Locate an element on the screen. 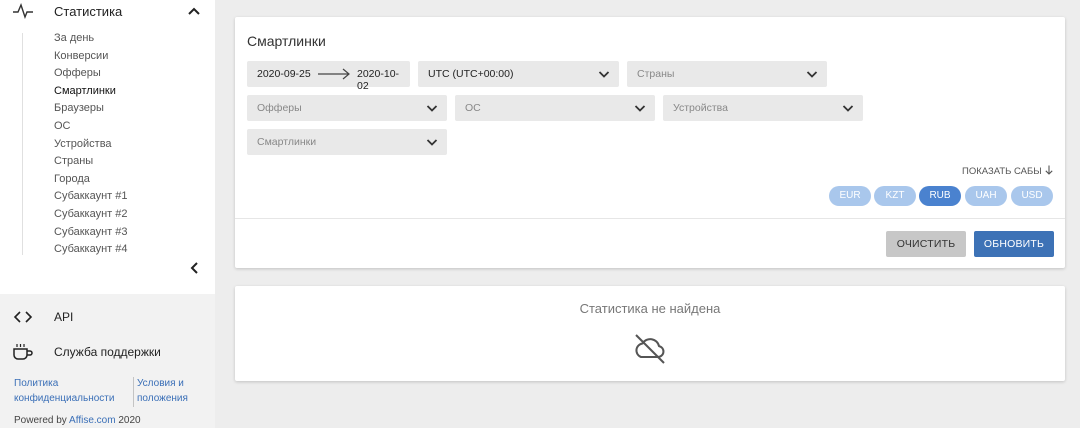  currency-uah: UAH is located at coordinates (986, 196).